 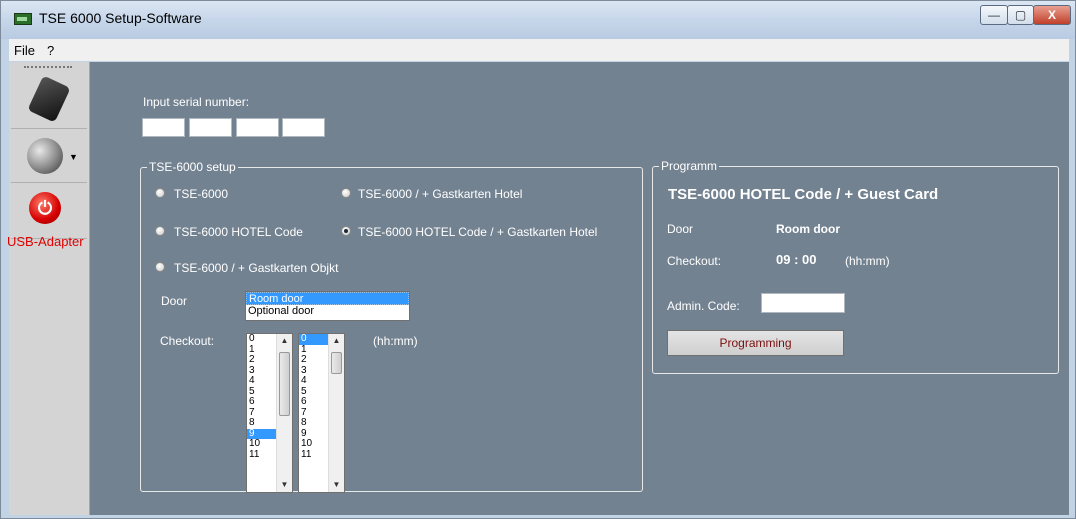 What do you see at coordinates (1052, 15) in the screenshot?
I see `close-button: X` at bounding box center [1052, 15].